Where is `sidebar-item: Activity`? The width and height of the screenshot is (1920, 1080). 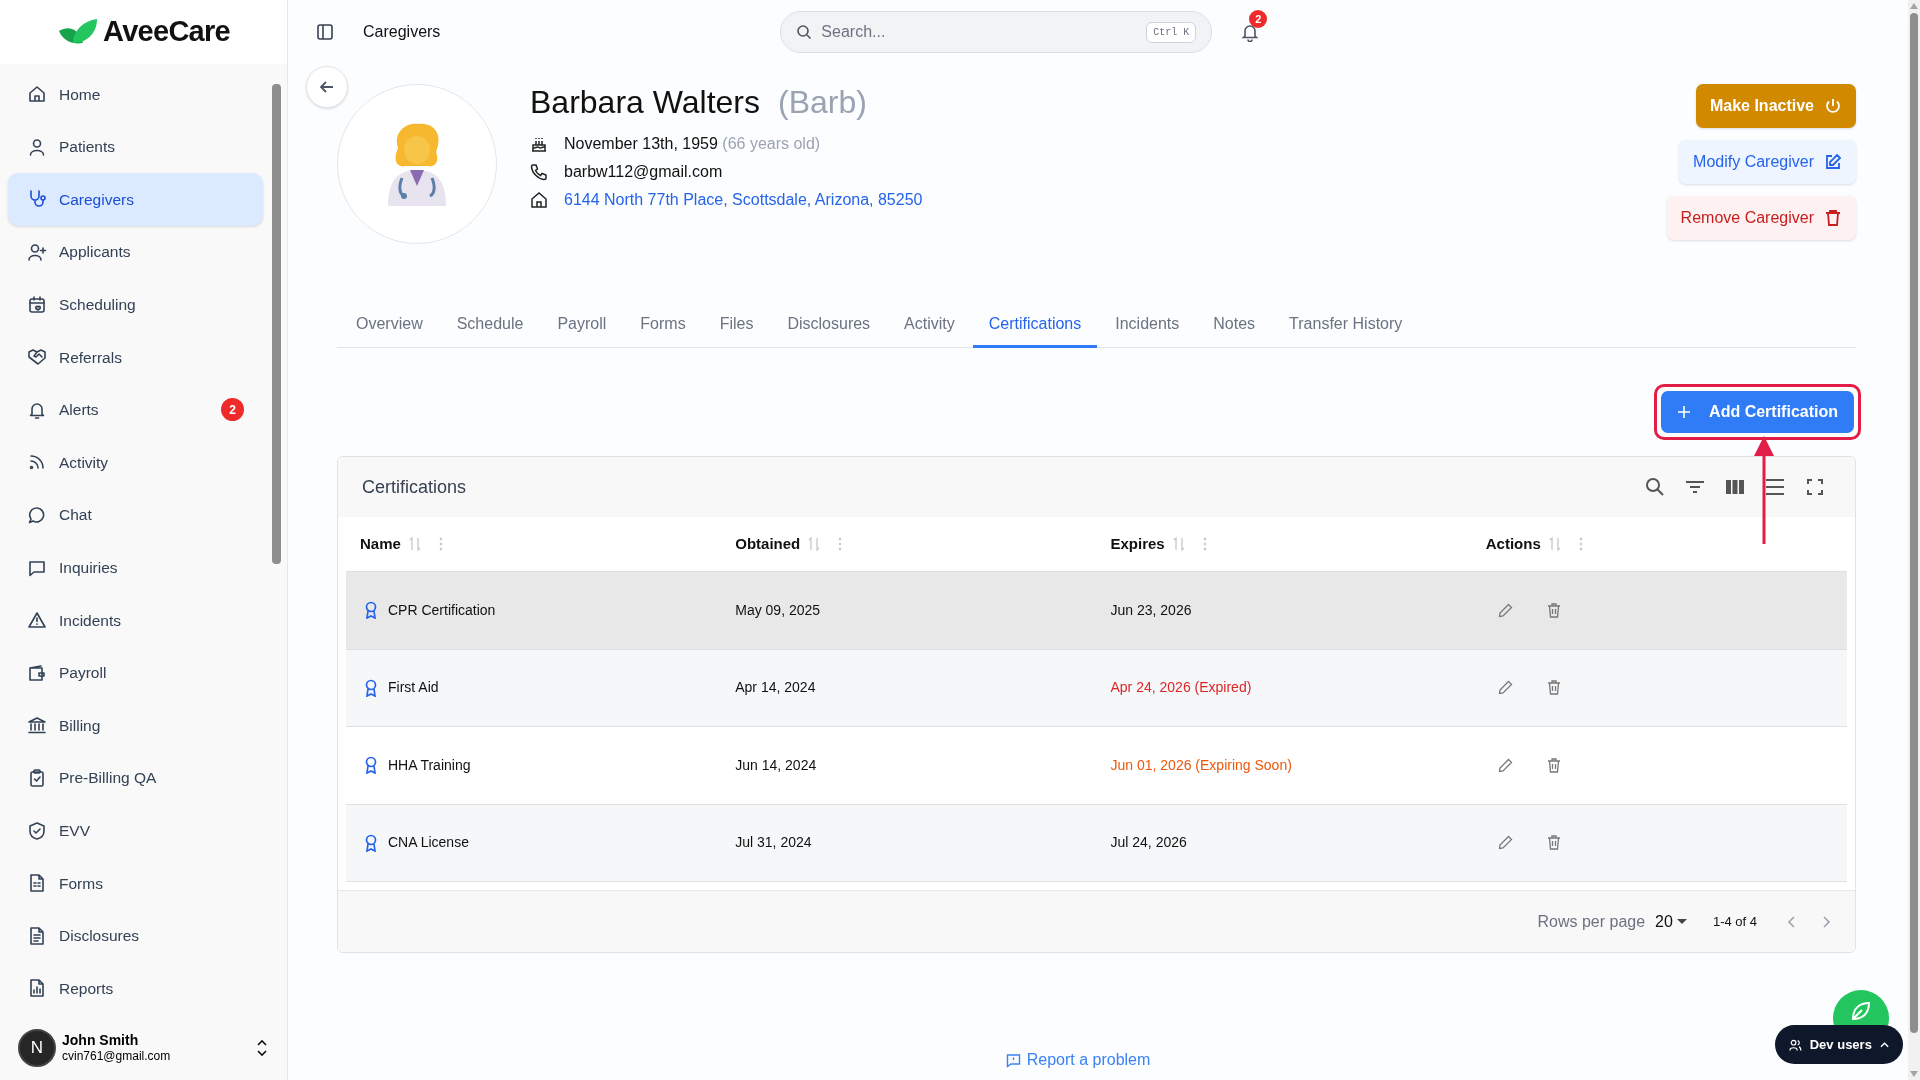
sidebar-item: Activity is located at coordinates (135, 462).